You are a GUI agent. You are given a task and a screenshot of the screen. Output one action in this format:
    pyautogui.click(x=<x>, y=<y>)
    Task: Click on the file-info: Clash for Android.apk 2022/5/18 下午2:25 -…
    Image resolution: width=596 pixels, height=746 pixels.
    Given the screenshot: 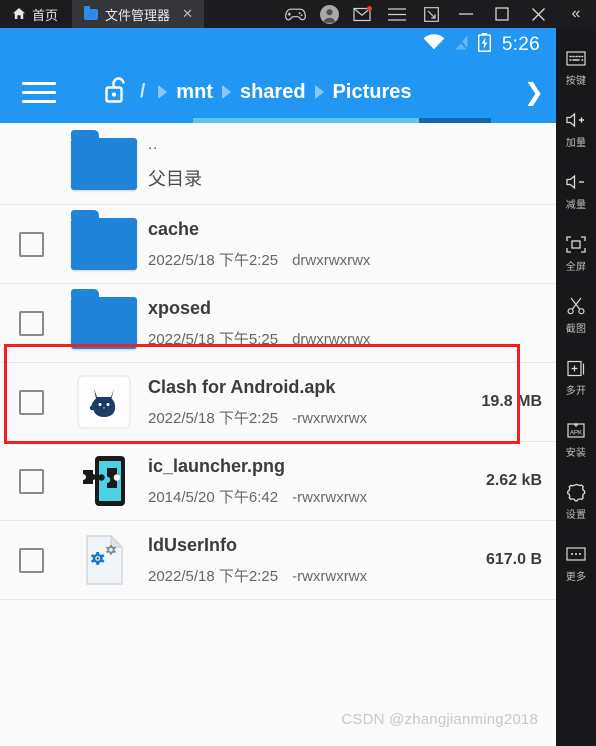 What is the action you would take?
    pyautogui.click(x=297, y=402)
    